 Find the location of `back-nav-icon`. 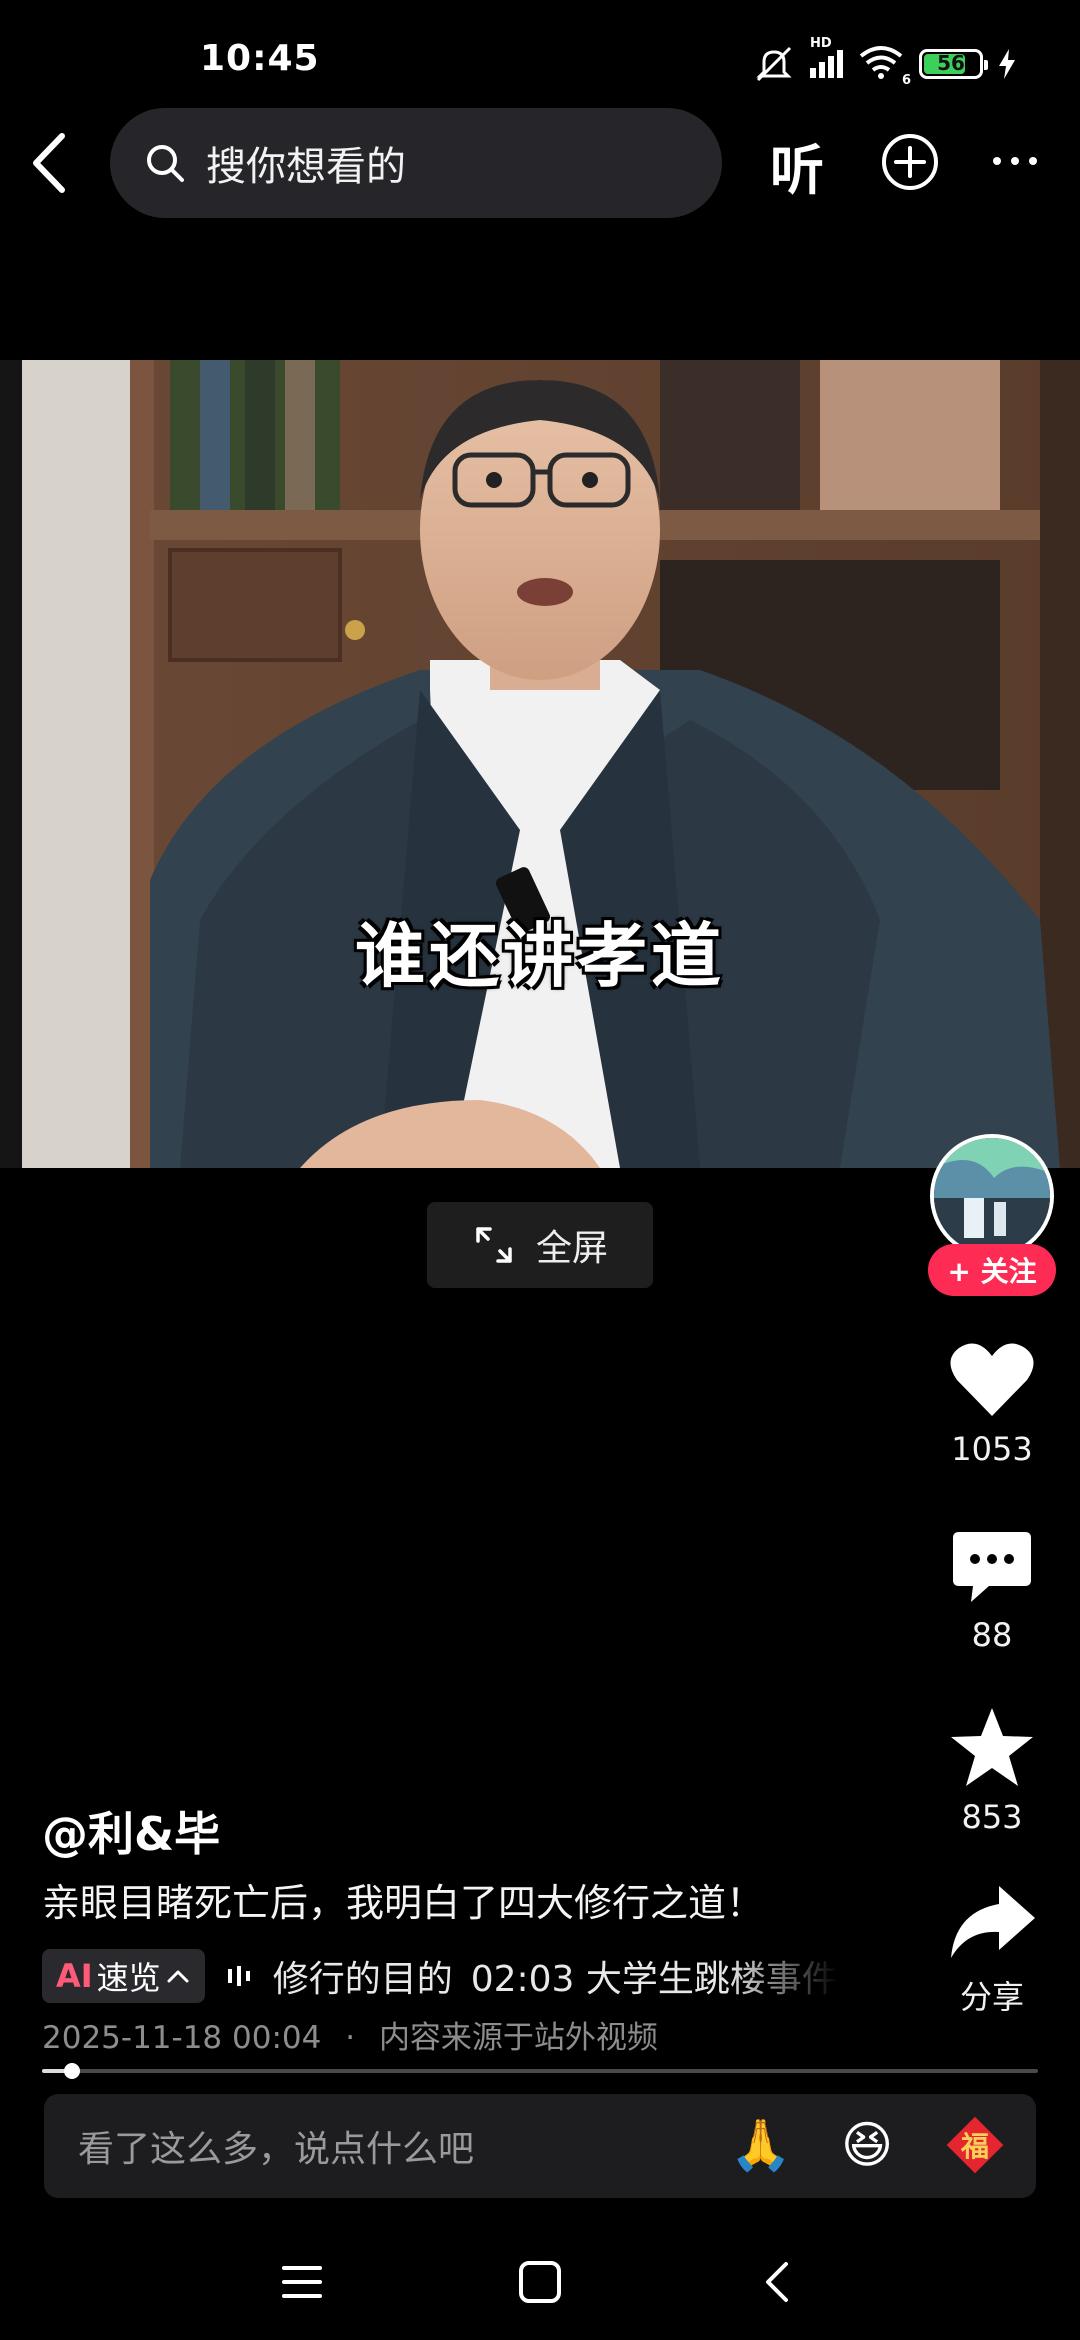

back-nav-icon is located at coordinates (777, 2282).